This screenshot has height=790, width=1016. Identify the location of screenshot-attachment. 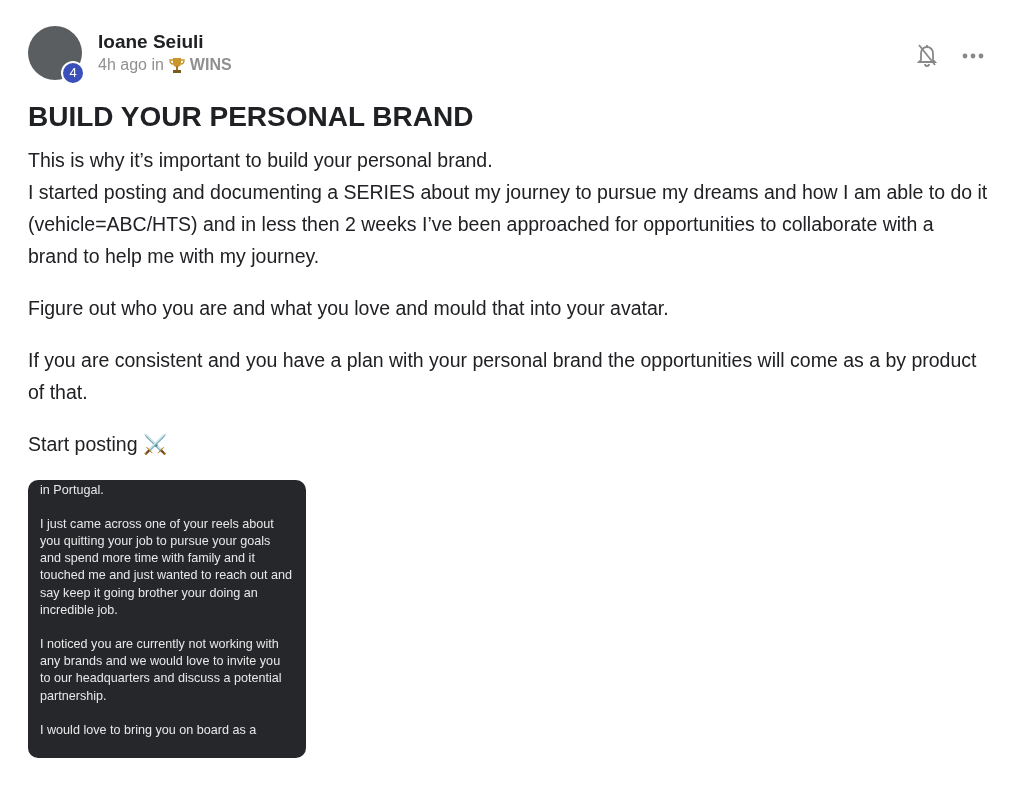
(167, 618).